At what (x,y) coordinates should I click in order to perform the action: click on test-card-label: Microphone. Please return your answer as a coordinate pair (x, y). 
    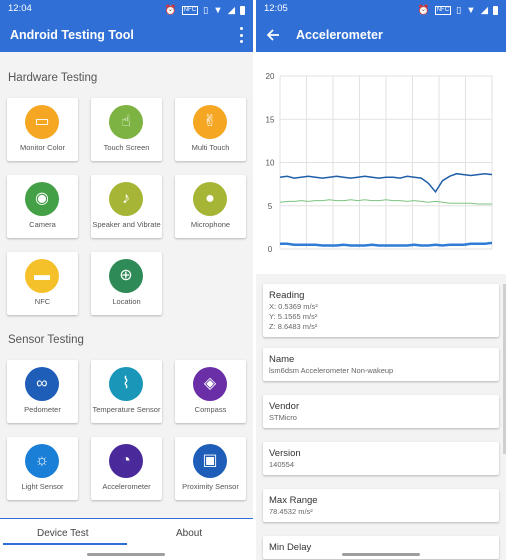
    Looking at the image, I should click on (210, 225).